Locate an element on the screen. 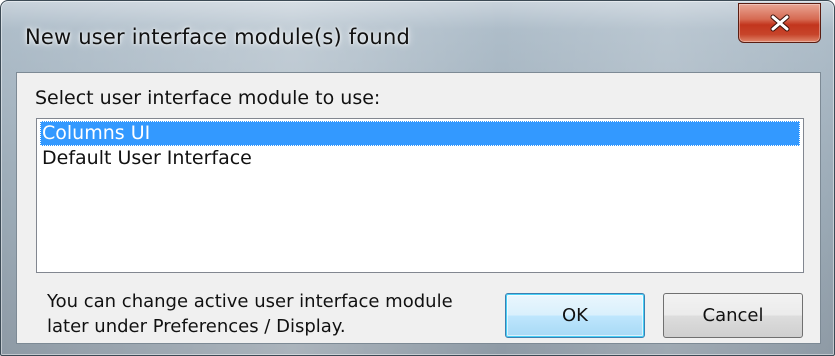 This screenshot has height=356, width=835. close-button is located at coordinates (779, 23).